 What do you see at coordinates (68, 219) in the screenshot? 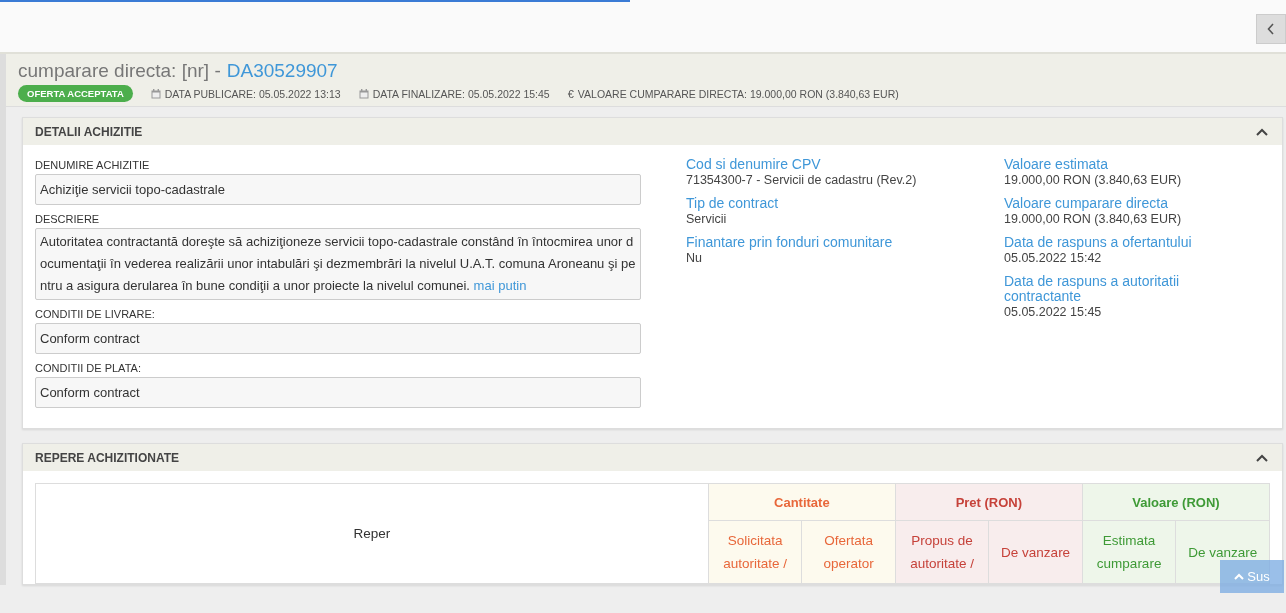
I see `field-label: DESCRIERE` at bounding box center [68, 219].